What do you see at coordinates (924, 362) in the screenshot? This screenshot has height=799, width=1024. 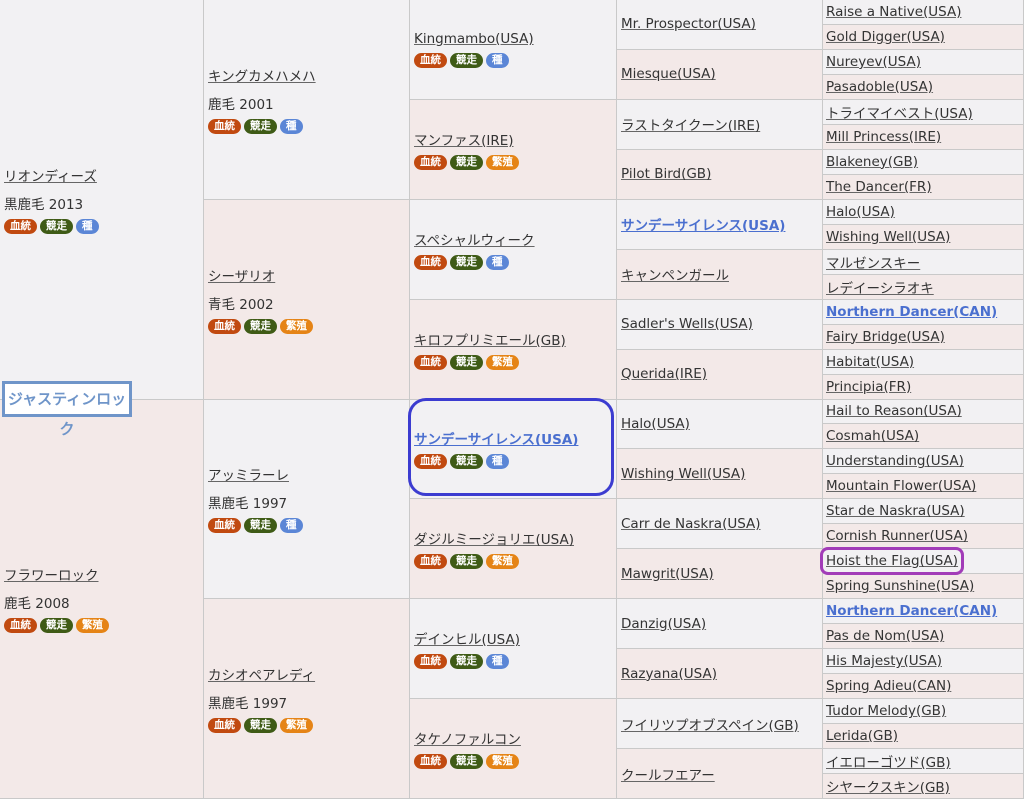 I see `horse-name-link: Habitat(USA)` at bounding box center [924, 362].